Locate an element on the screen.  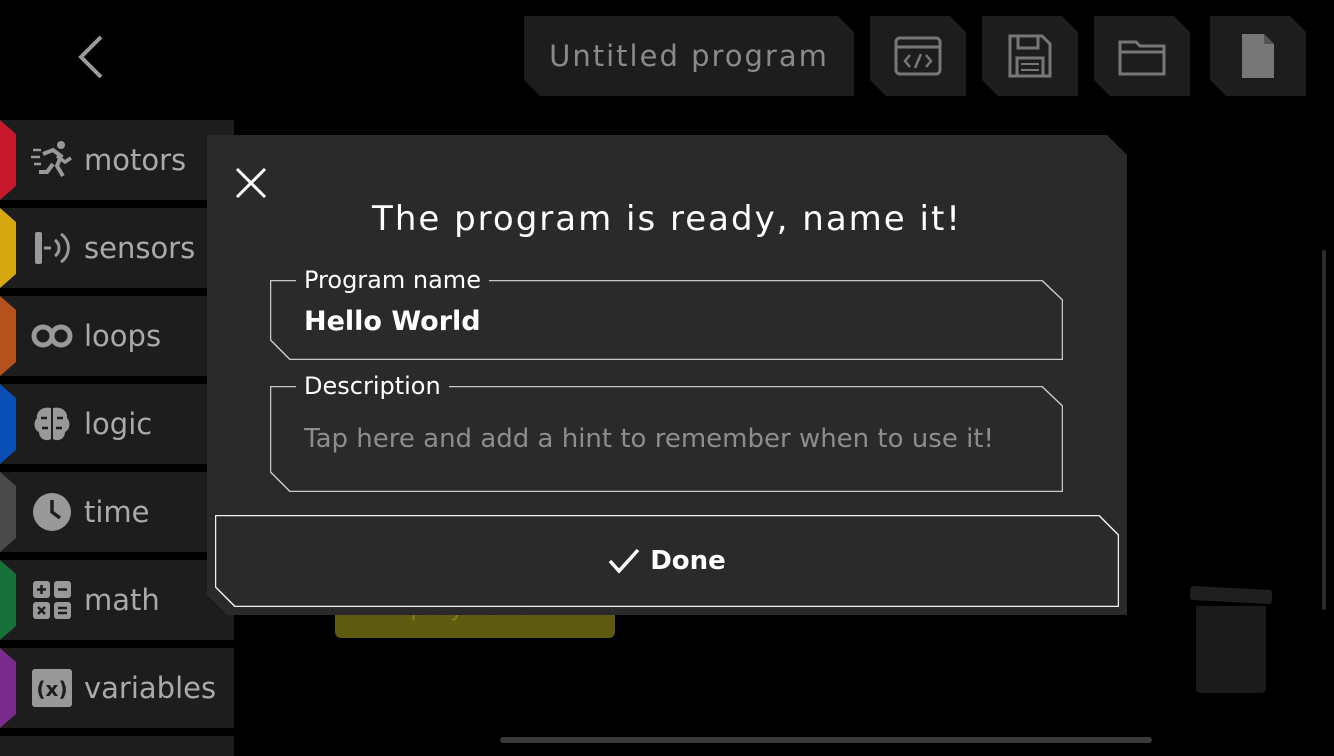
open-button is located at coordinates (1142, 56).